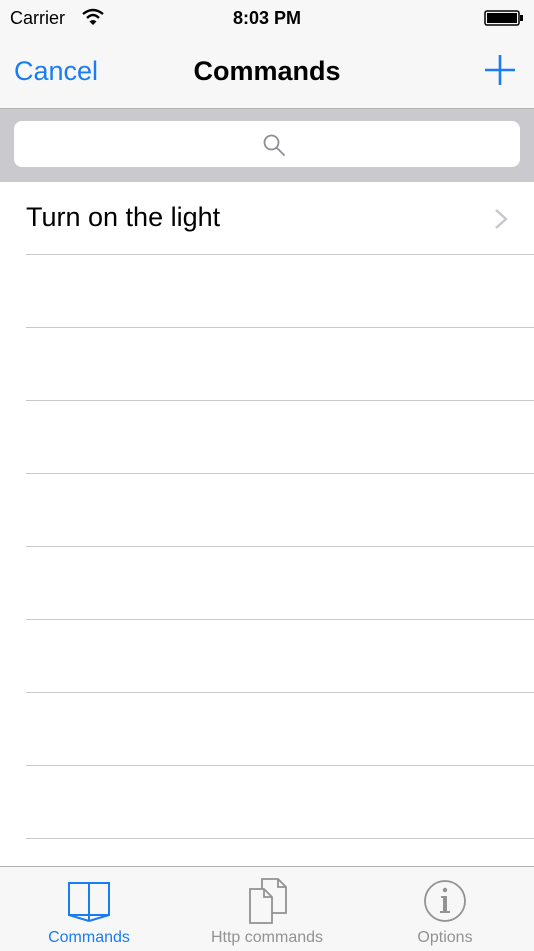  I want to click on status-bar: Carrier 8:03 PM, so click(267, 19).